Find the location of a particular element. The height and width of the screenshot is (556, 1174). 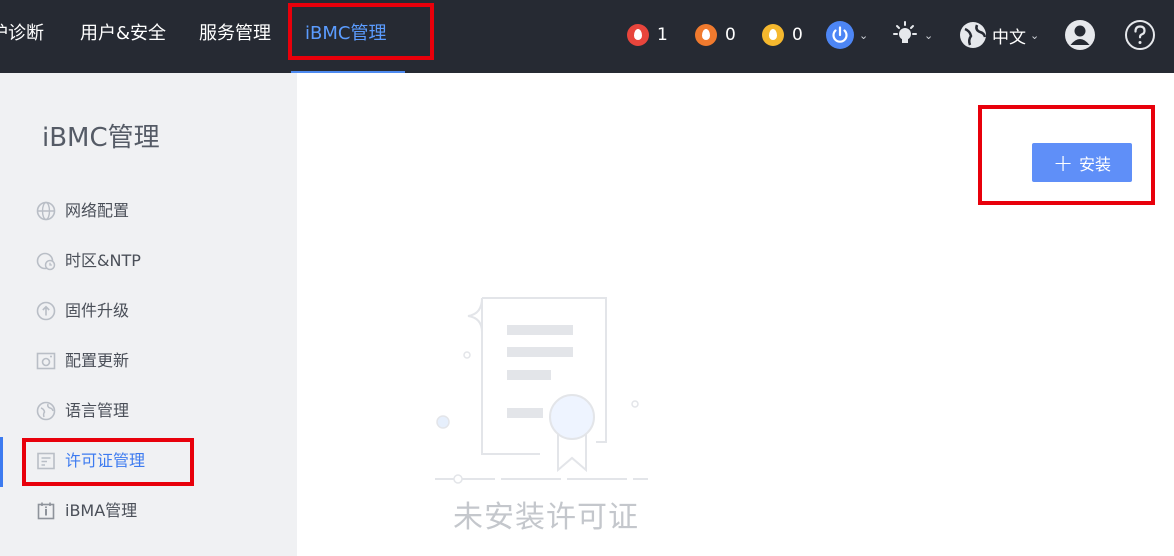

critical-alert-counter: 1 is located at coordinates (647, 35).